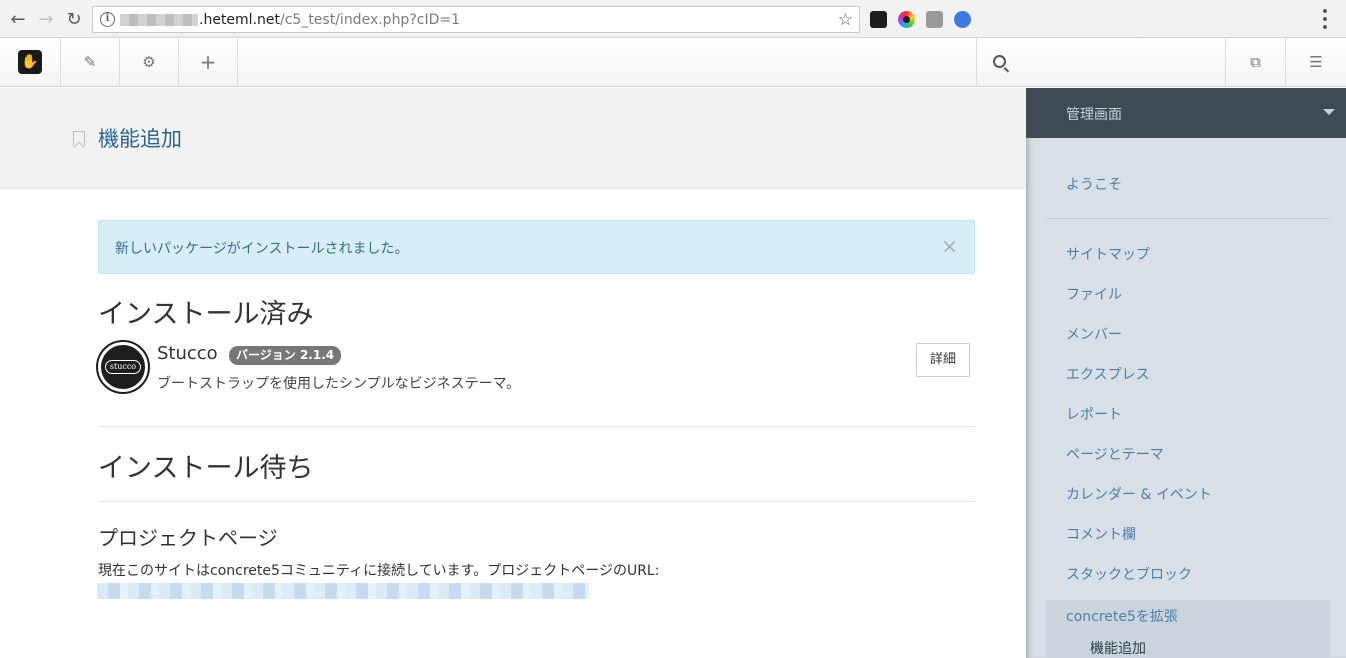 Image resolution: width=1346 pixels, height=658 pixels. What do you see at coordinates (1139, 494) in the screenshot?
I see `sidebar-item-calendar: カレンダー & イベント` at bounding box center [1139, 494].